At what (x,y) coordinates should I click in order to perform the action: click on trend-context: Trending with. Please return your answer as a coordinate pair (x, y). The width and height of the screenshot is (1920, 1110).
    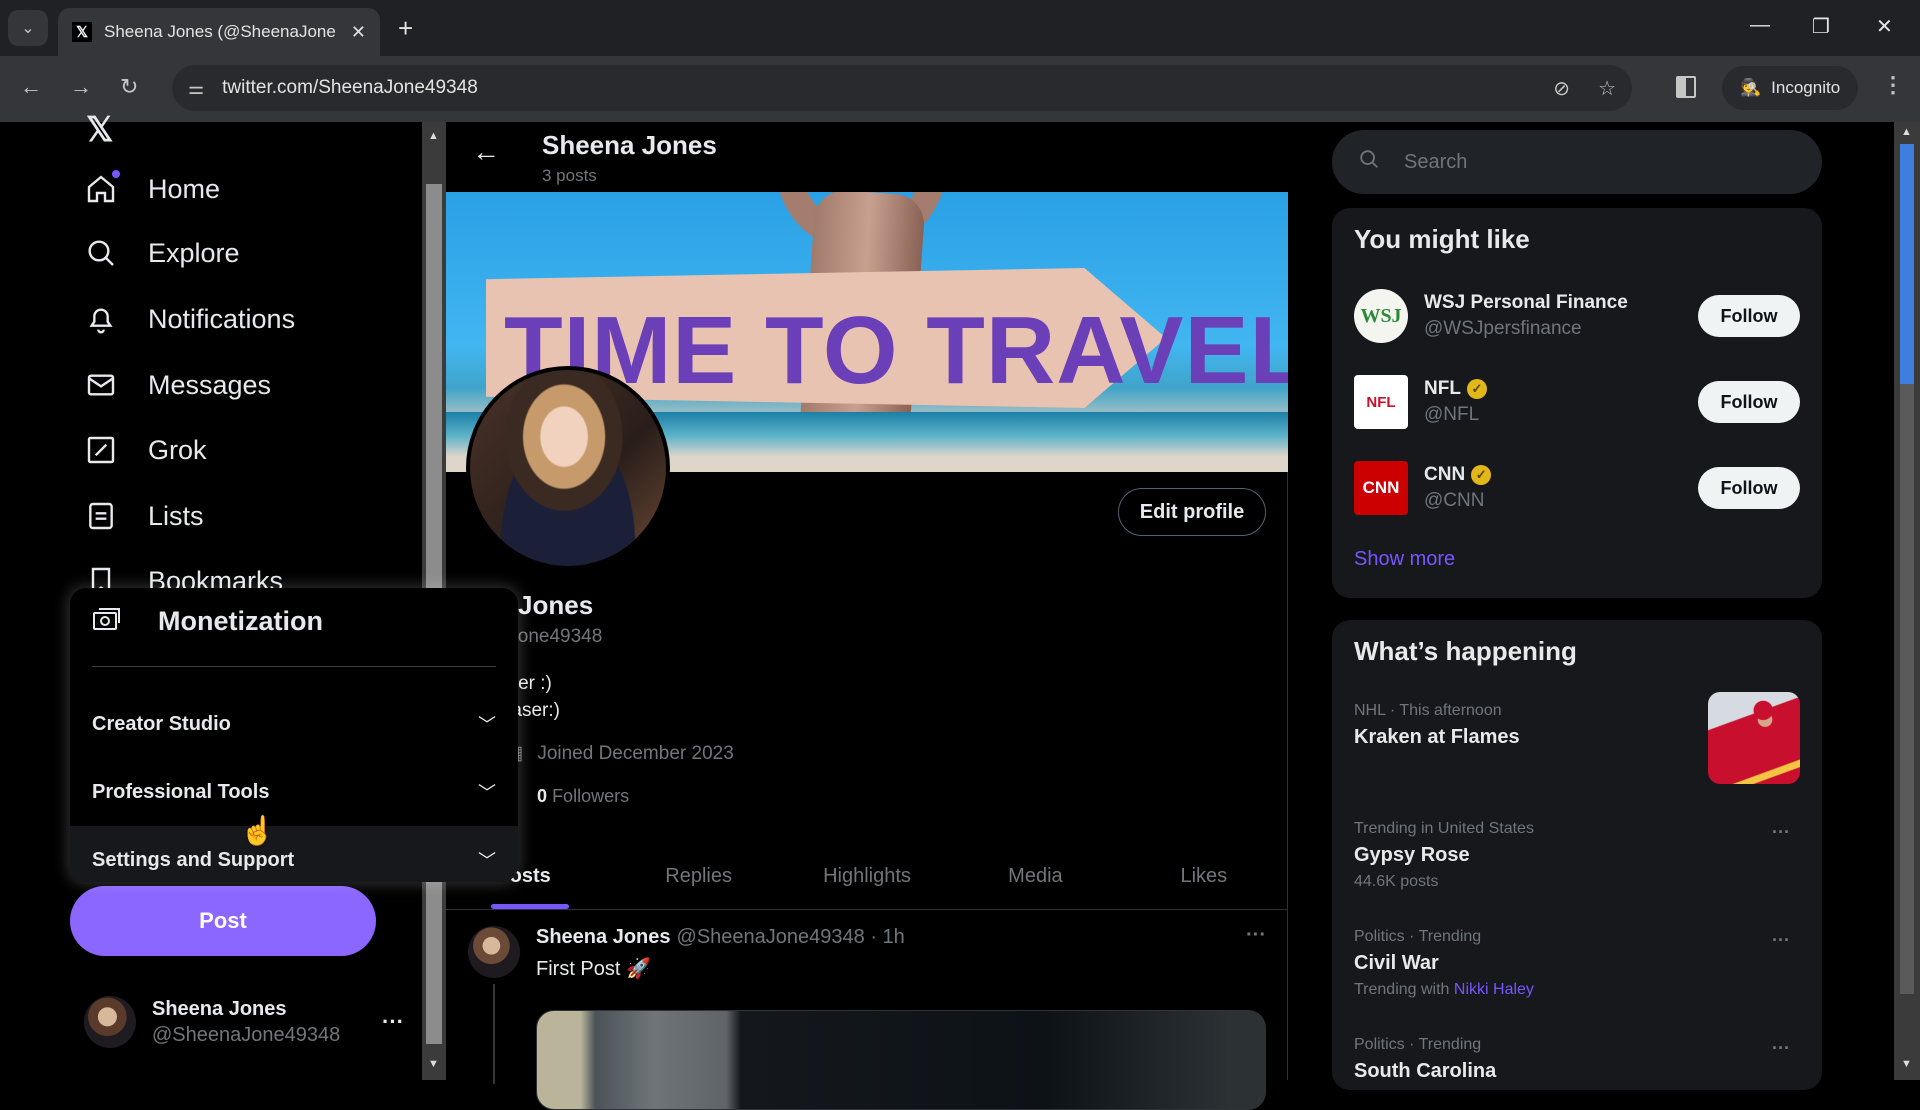
    Looking at the image, I should click on (1402, 989).